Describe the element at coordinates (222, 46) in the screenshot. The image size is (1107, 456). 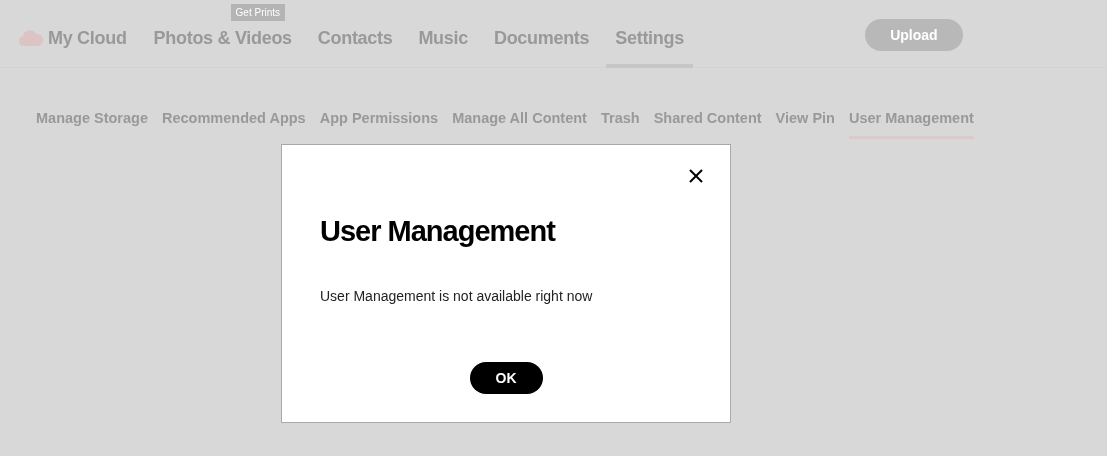
I see `nav-tab: Photos & Videos` at that location.